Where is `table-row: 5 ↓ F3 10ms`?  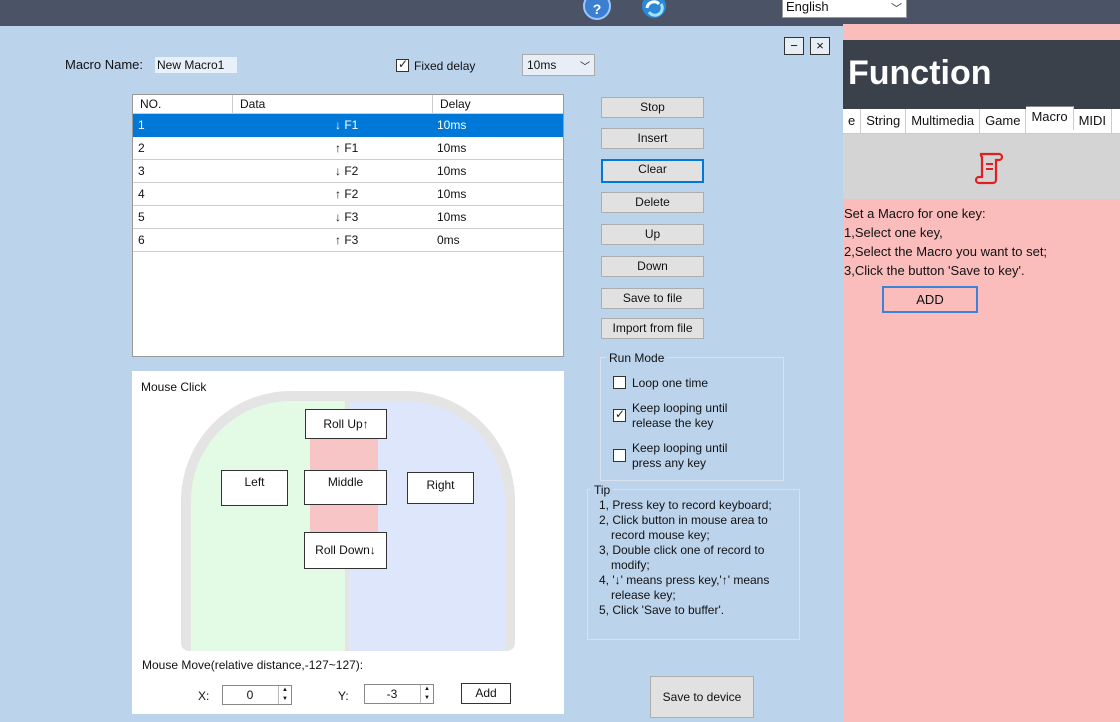
table-row: 5 ↓ F3 10ms is located at coordinates (348, 217).